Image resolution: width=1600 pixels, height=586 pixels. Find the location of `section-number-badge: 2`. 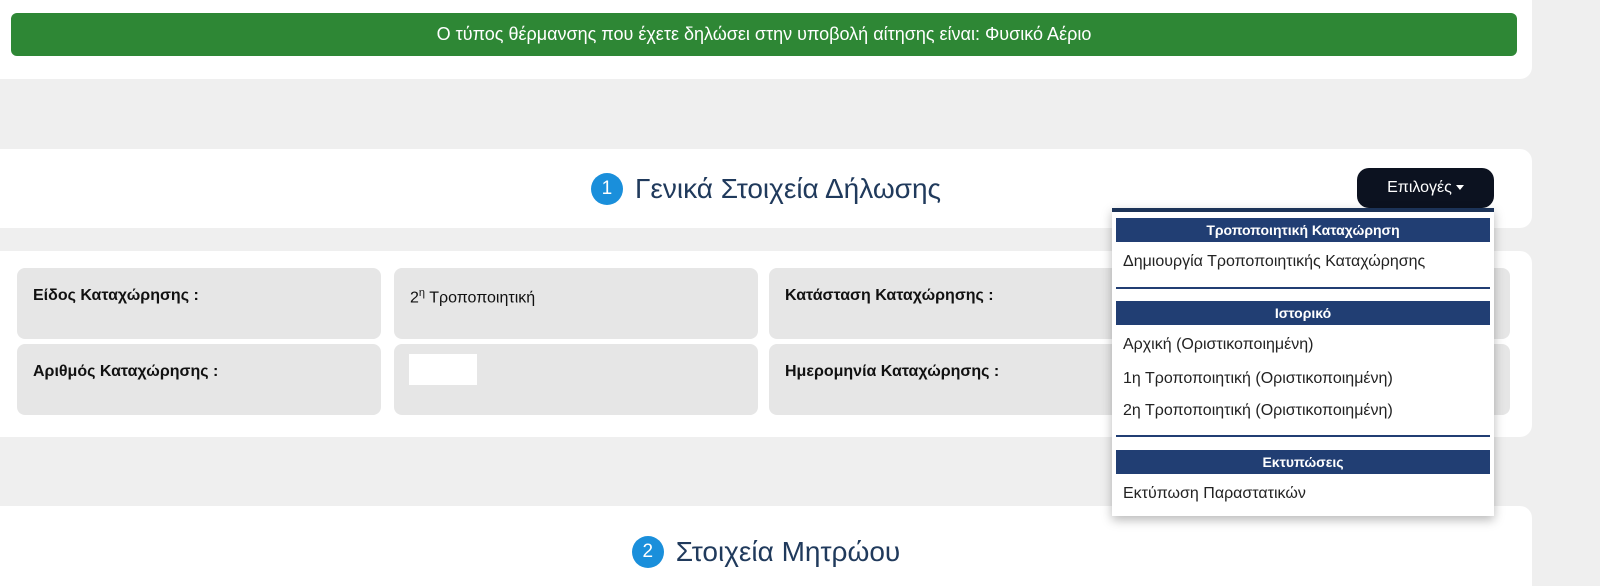

section-number-badge: 2 is located at coordinates (647, 552).